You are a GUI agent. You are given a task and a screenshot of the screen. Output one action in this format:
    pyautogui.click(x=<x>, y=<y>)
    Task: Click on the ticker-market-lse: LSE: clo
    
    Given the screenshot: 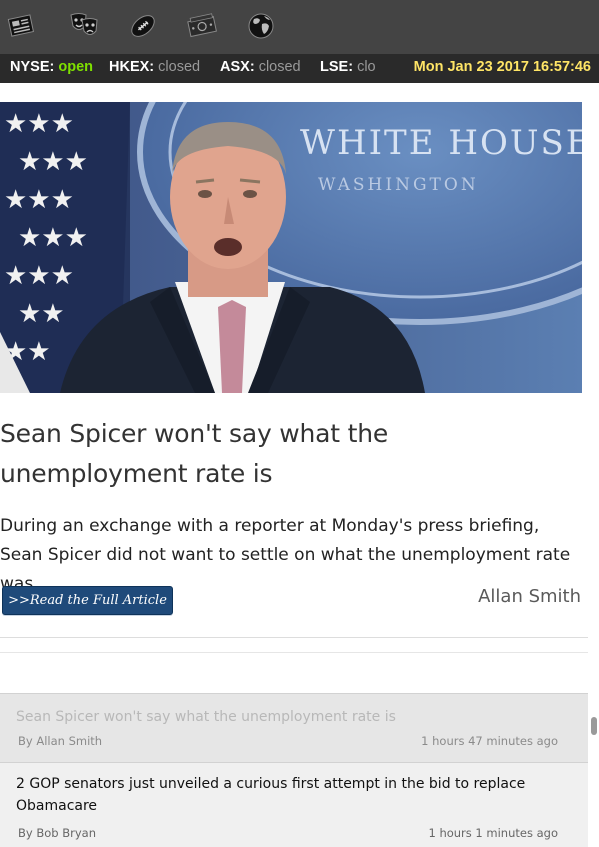 What is the action you would take?
    pyautogui.click(x=348, y=67)
    